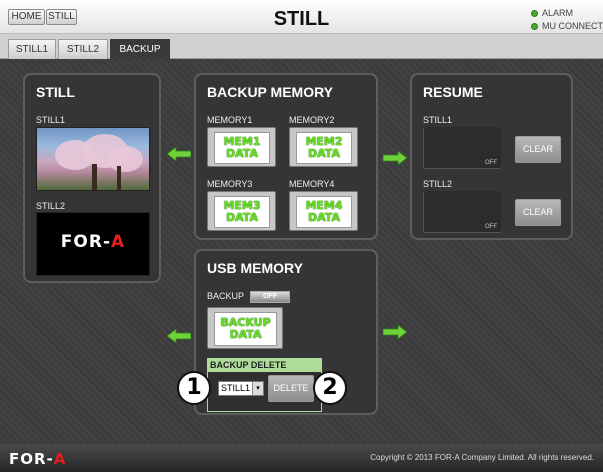 Image resolution: width=603 pixels, height=472 pixels. I want to click on left-arrow-usb-icon, so click(179, 336).